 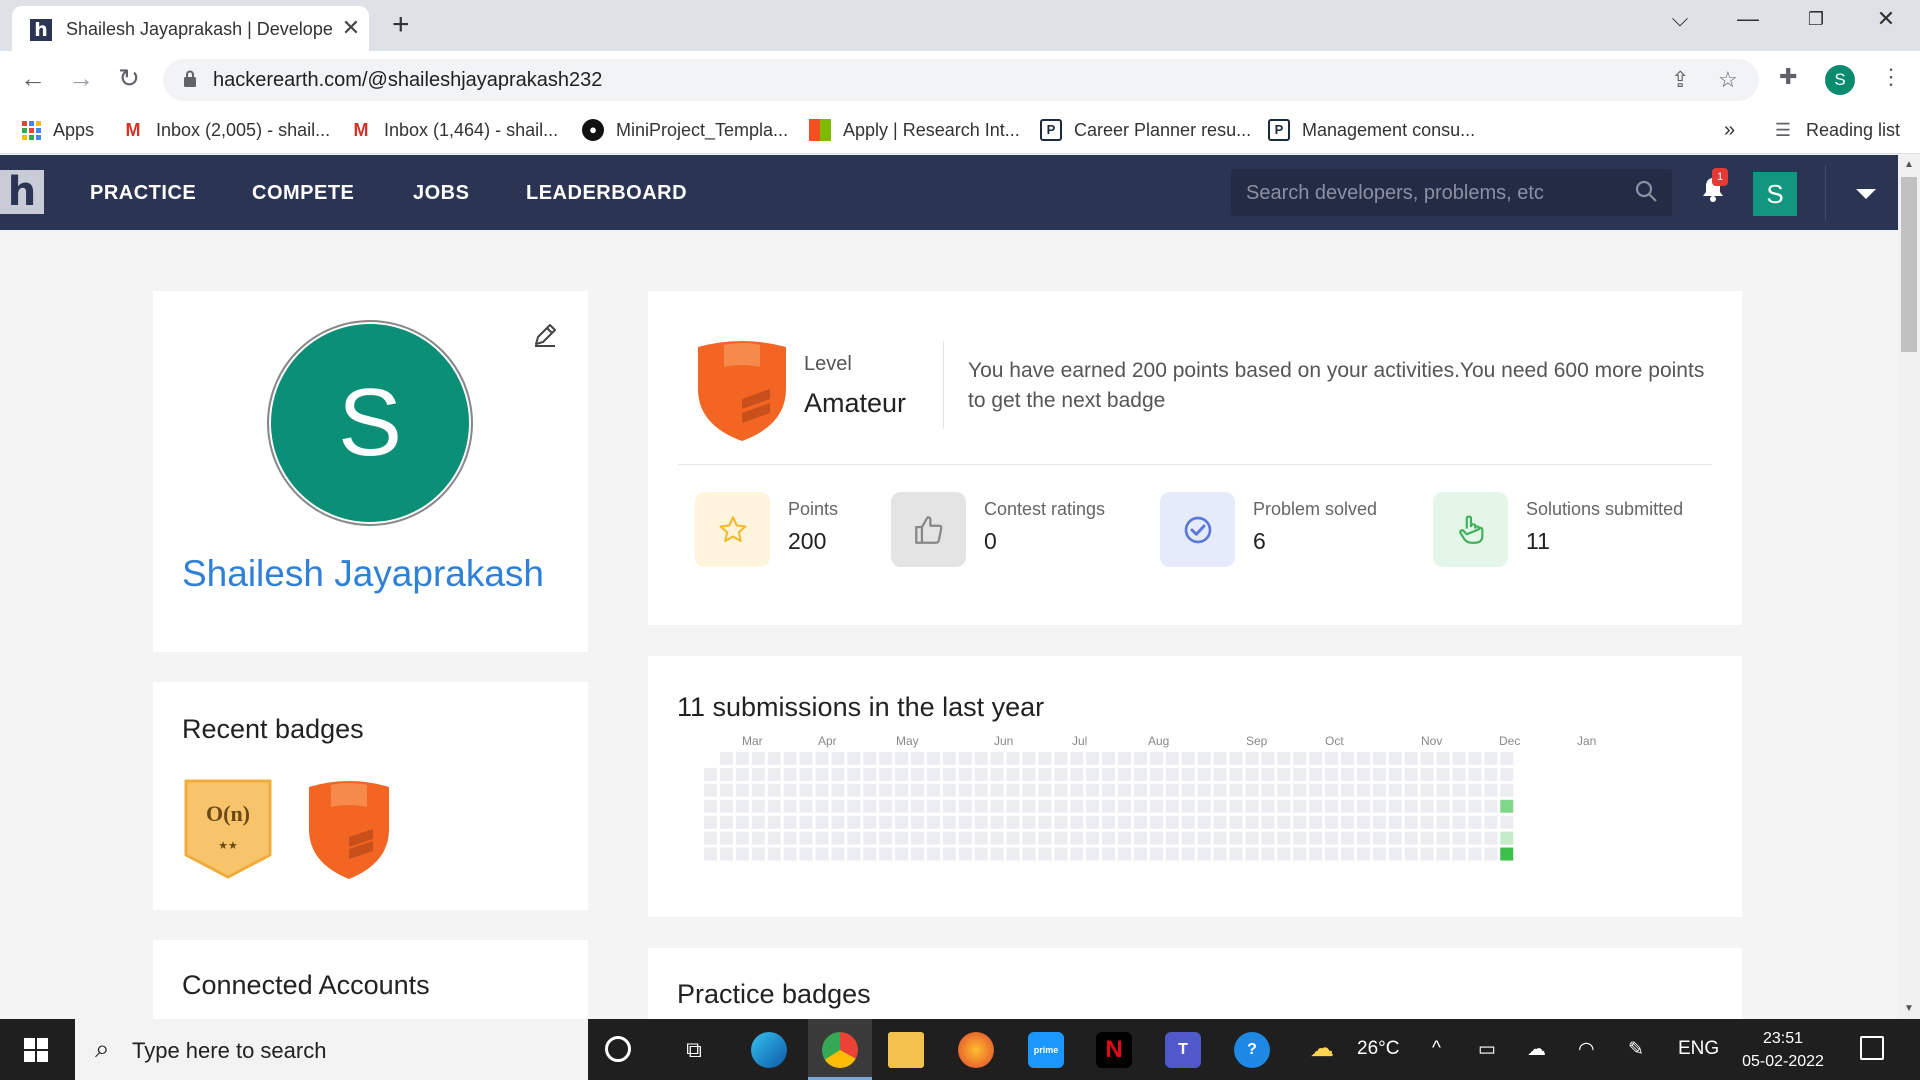 I want to click on windows-start-icon, so click(x=36, y=1050).